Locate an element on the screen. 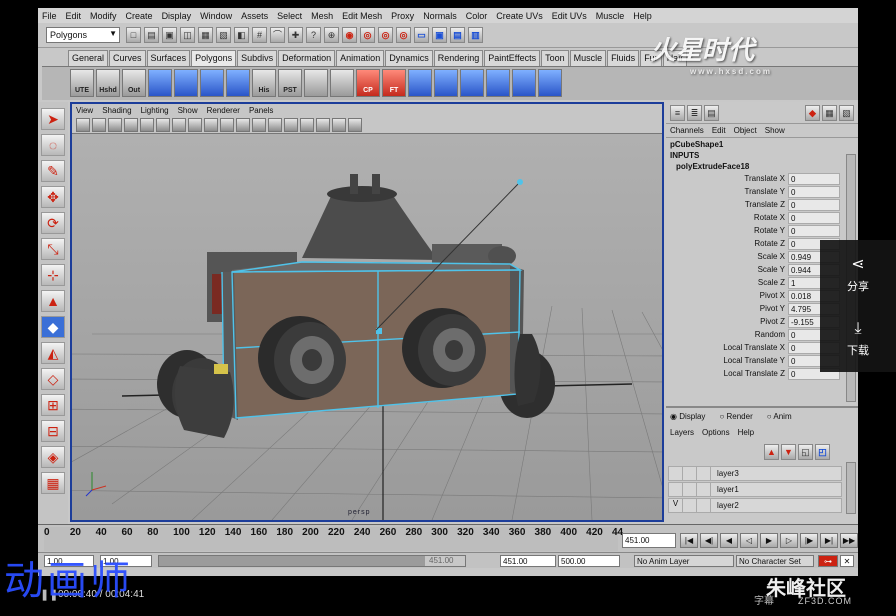 Image resolution: width=896 pixels, height=616 pixels. character-set-dropdown: No Character Set is located at coordinates (775, 561).